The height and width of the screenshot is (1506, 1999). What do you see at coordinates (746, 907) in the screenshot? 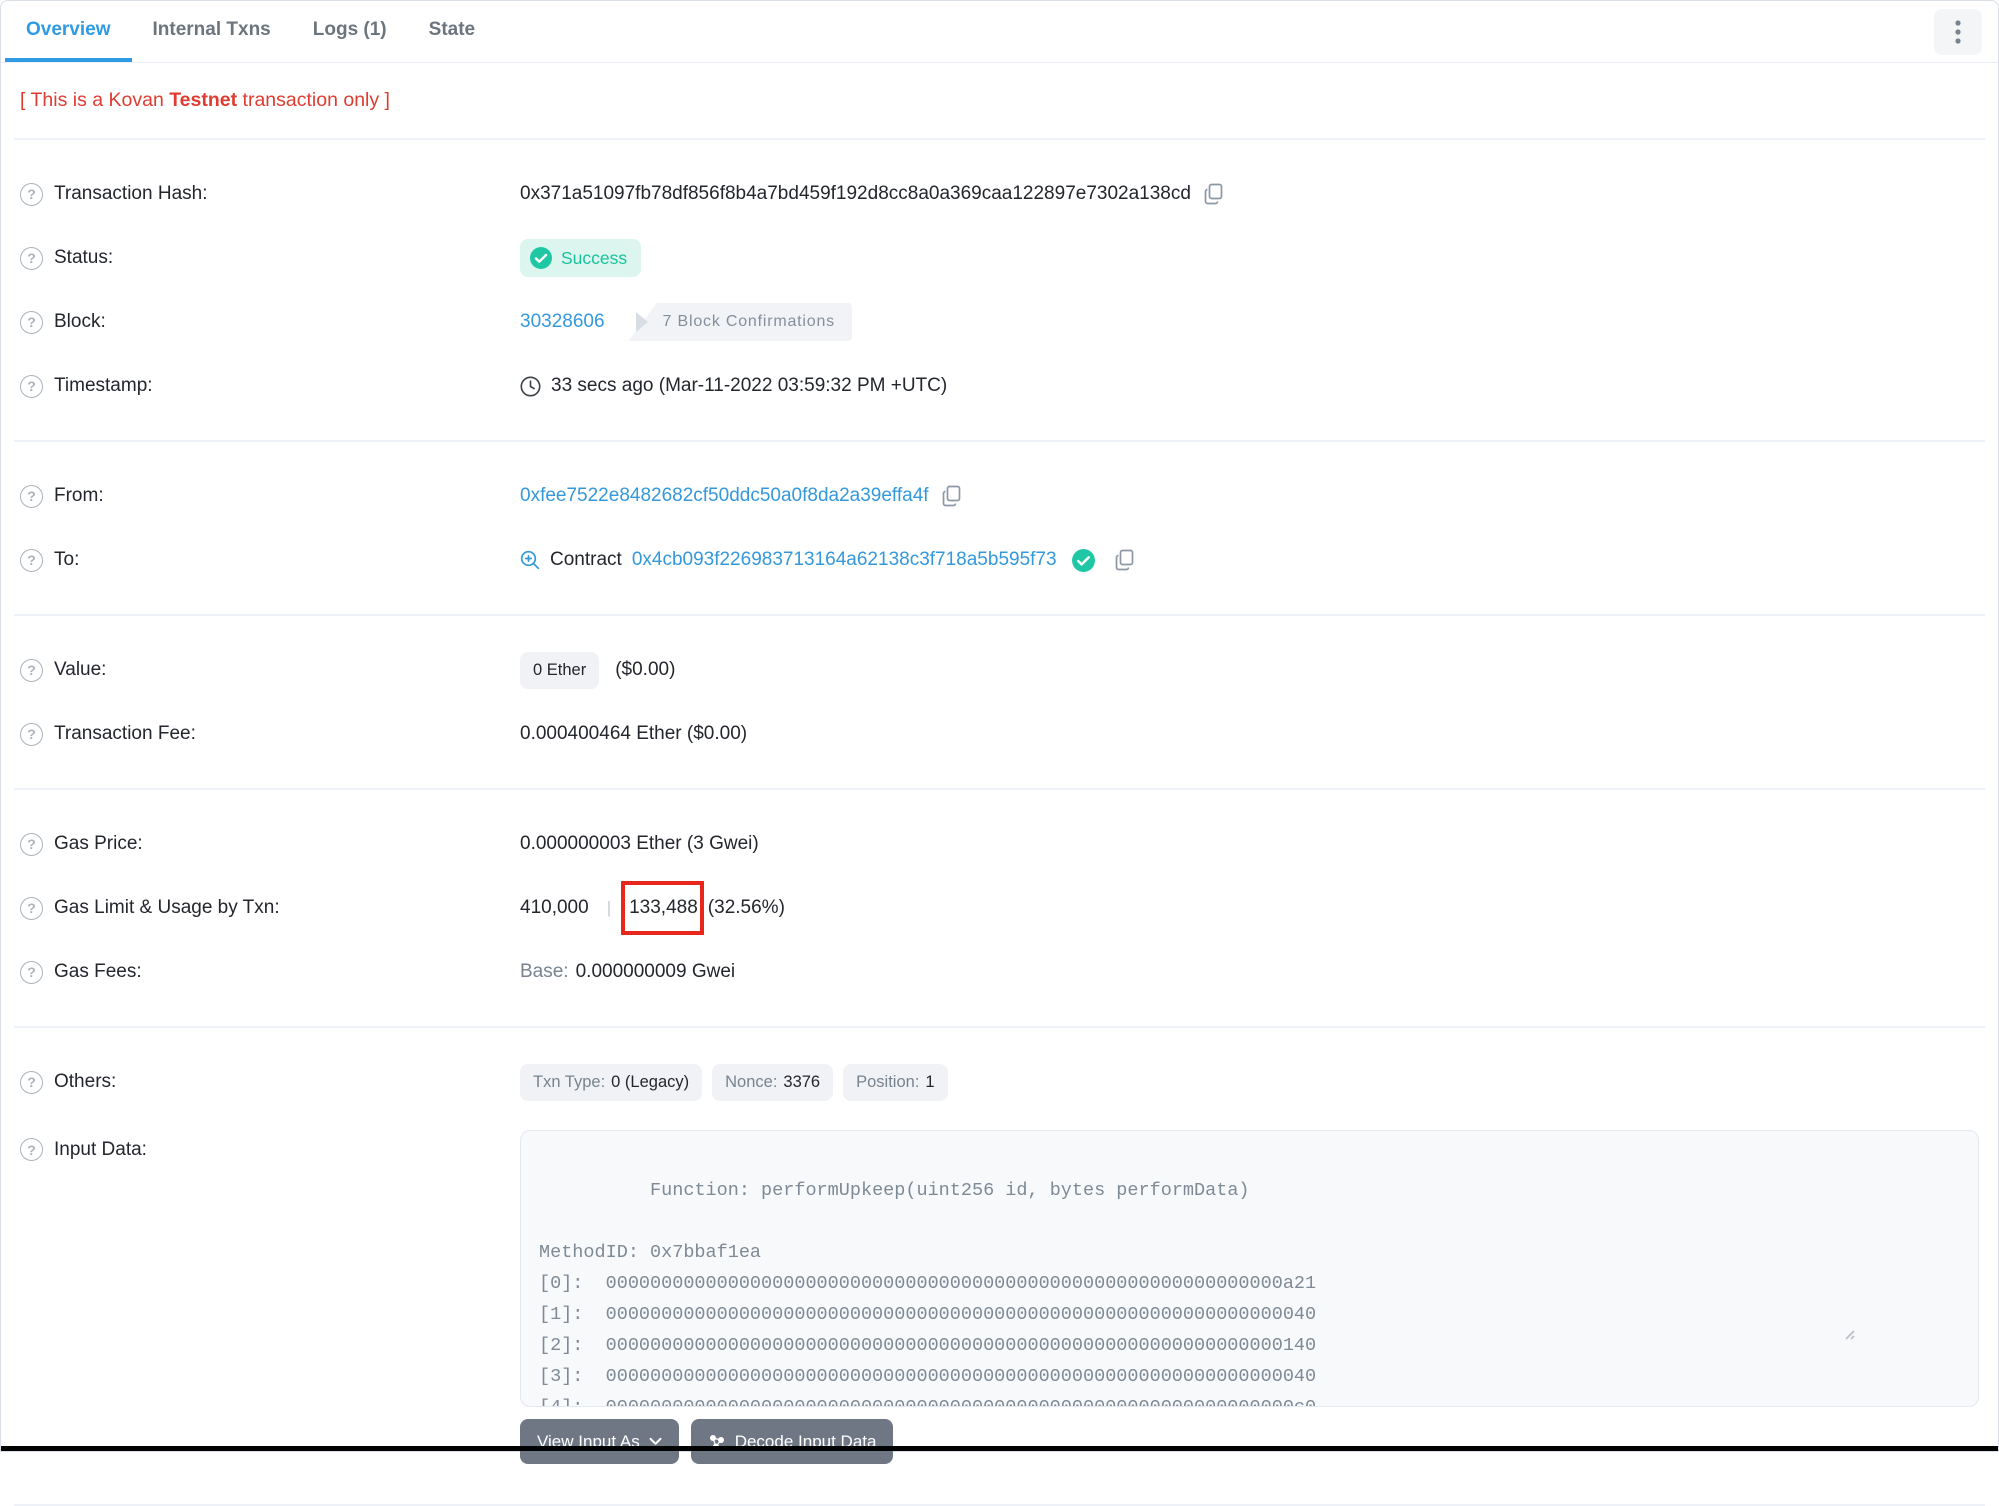
I see `gas-used-percent: (32.56%)` at bounding box center [746, 907].